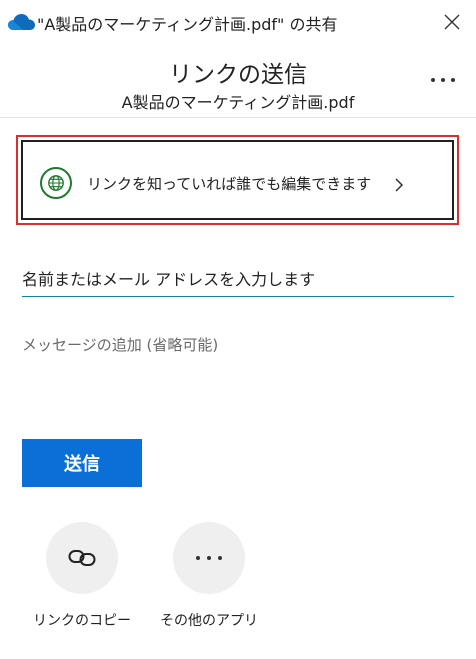  Describe the element at coordinates (229, 184) in the screenshot. I see `link-settings-label: リンクを知っていれば誰でも編集できます` at that location.